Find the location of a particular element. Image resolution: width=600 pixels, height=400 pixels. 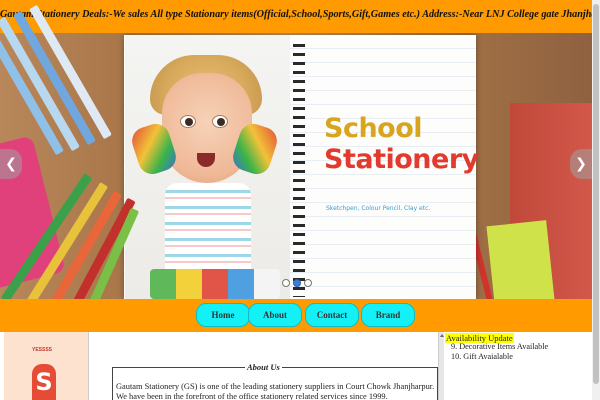

slide-title-line1: School is located at coordinates (373, 128).